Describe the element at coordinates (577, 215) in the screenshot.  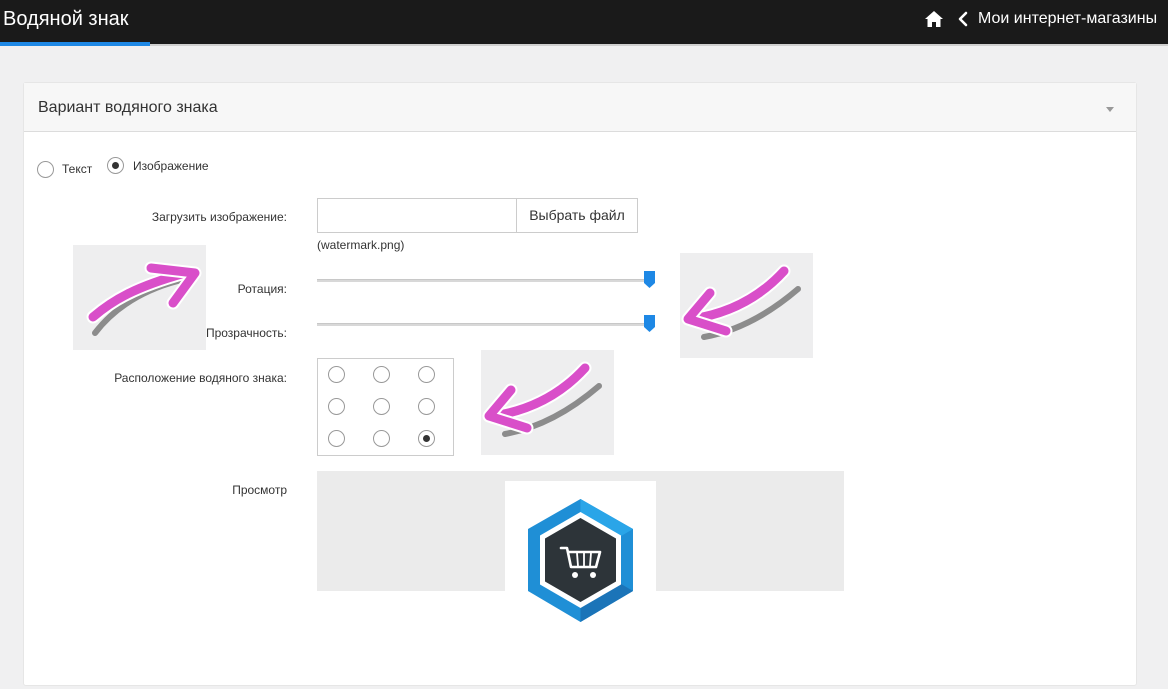
I see `choose-file-button: Выбрать файл` at that location.